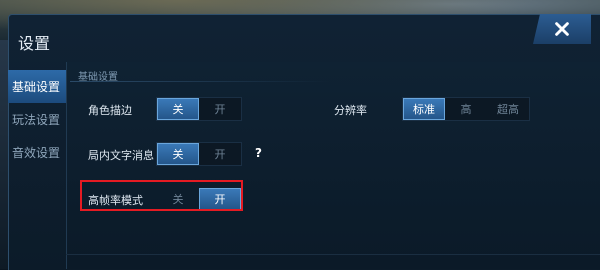  I want to click on resolution-ultra-option: 超高, so click(508, 109).